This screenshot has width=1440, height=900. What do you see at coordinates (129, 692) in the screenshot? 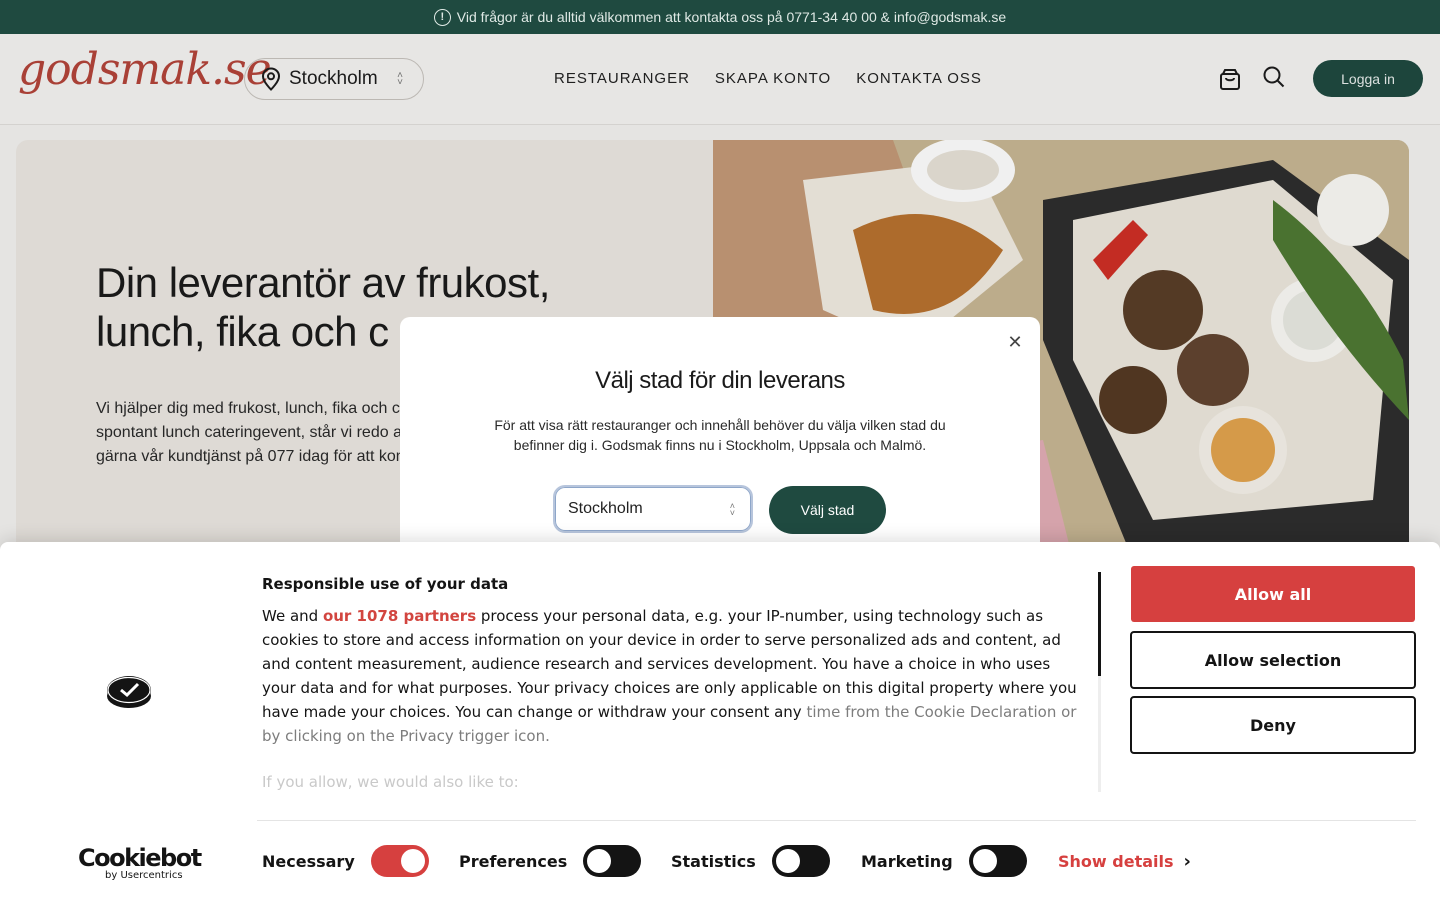
I see `cookie-consent-logo-icon` at bounding box center [129, 692].